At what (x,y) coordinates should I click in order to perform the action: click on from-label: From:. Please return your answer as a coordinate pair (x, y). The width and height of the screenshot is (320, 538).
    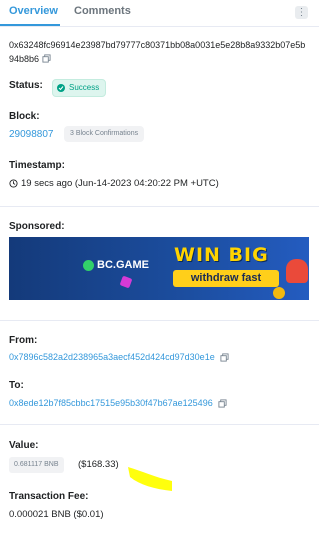
    Looking at the image, I should click on (23, 340).